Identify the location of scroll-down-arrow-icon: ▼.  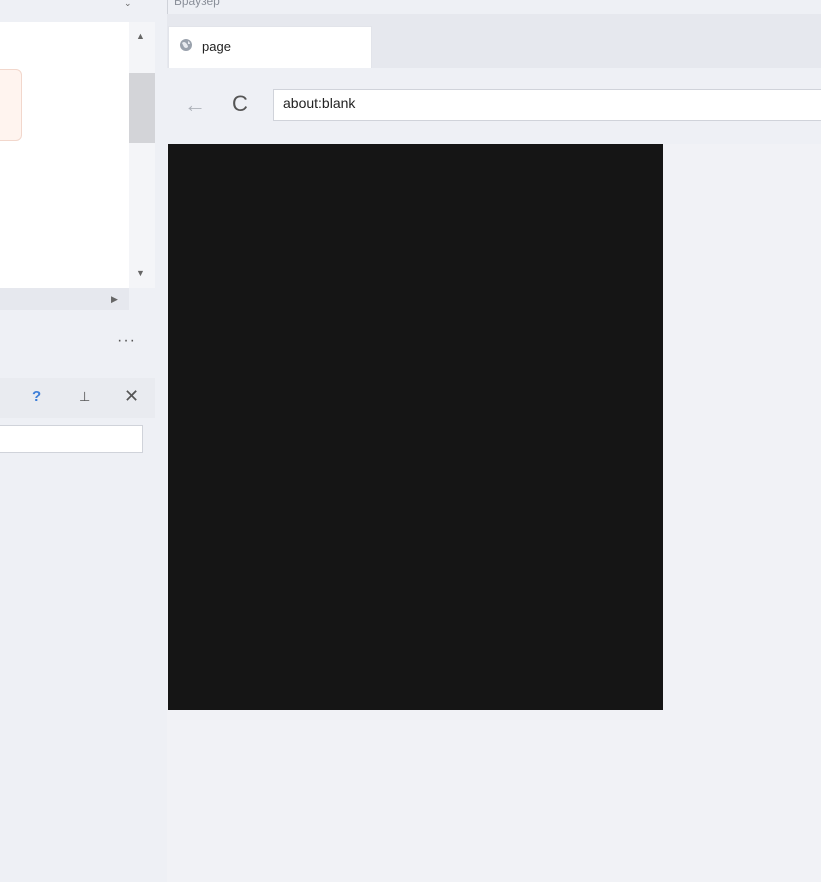
(140, 273).